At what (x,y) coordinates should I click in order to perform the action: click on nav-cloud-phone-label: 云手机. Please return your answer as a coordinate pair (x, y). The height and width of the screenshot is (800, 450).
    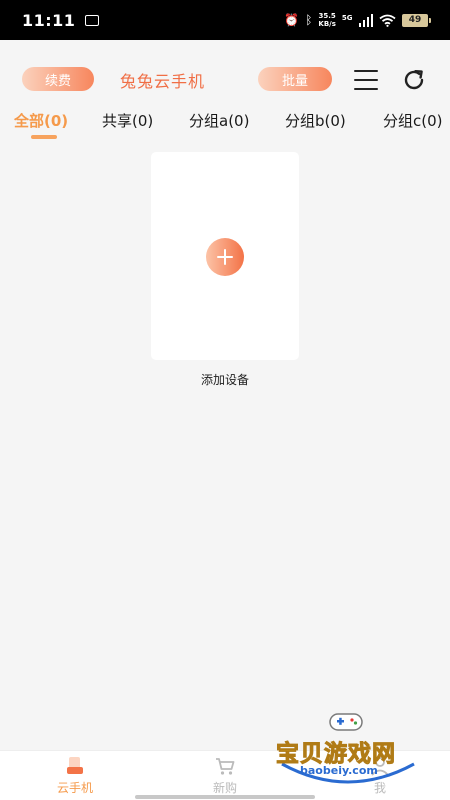
    Looking at the image, I should click on (74, 788).